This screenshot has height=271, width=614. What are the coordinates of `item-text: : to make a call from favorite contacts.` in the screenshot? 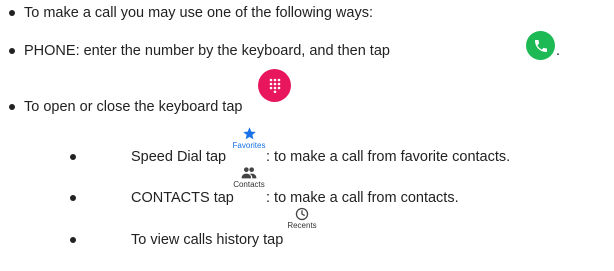 It's located at (388, 157).